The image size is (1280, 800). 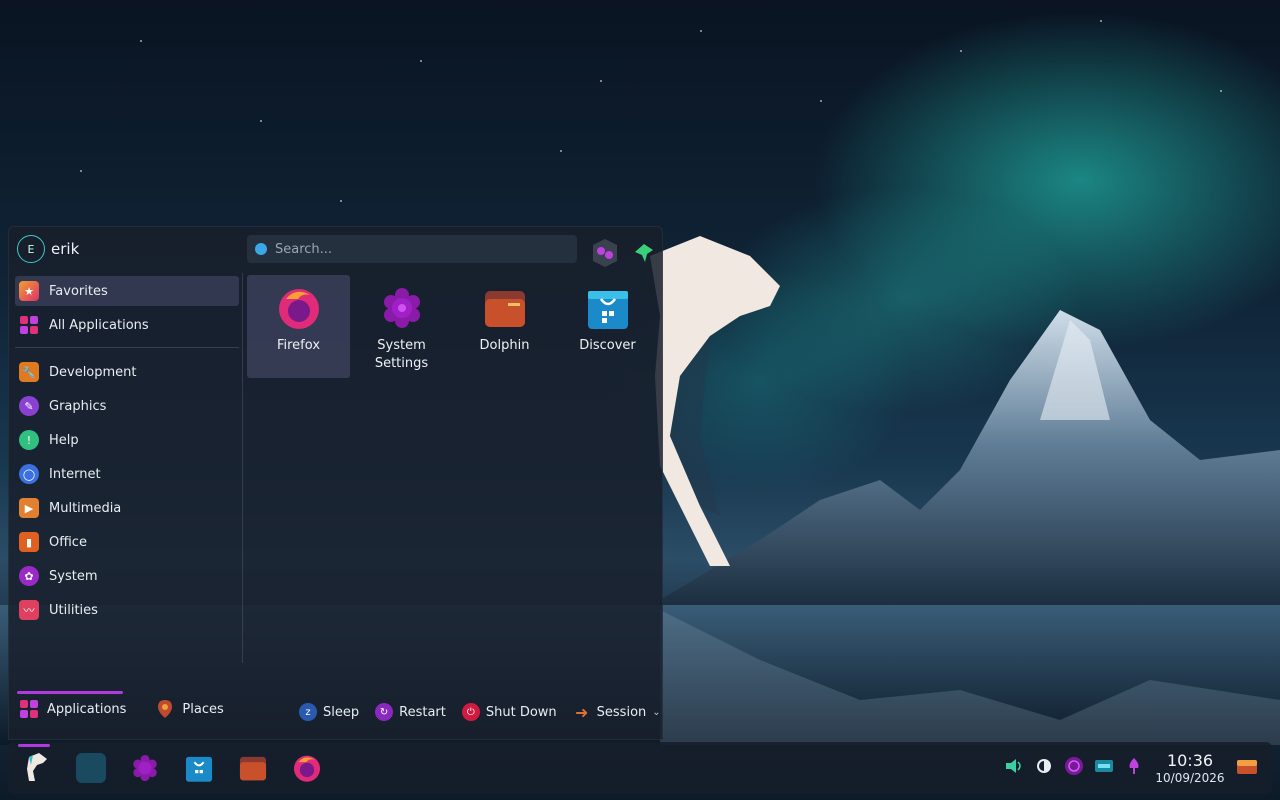 I want to click on search-icon, so click(x=261, y=249).